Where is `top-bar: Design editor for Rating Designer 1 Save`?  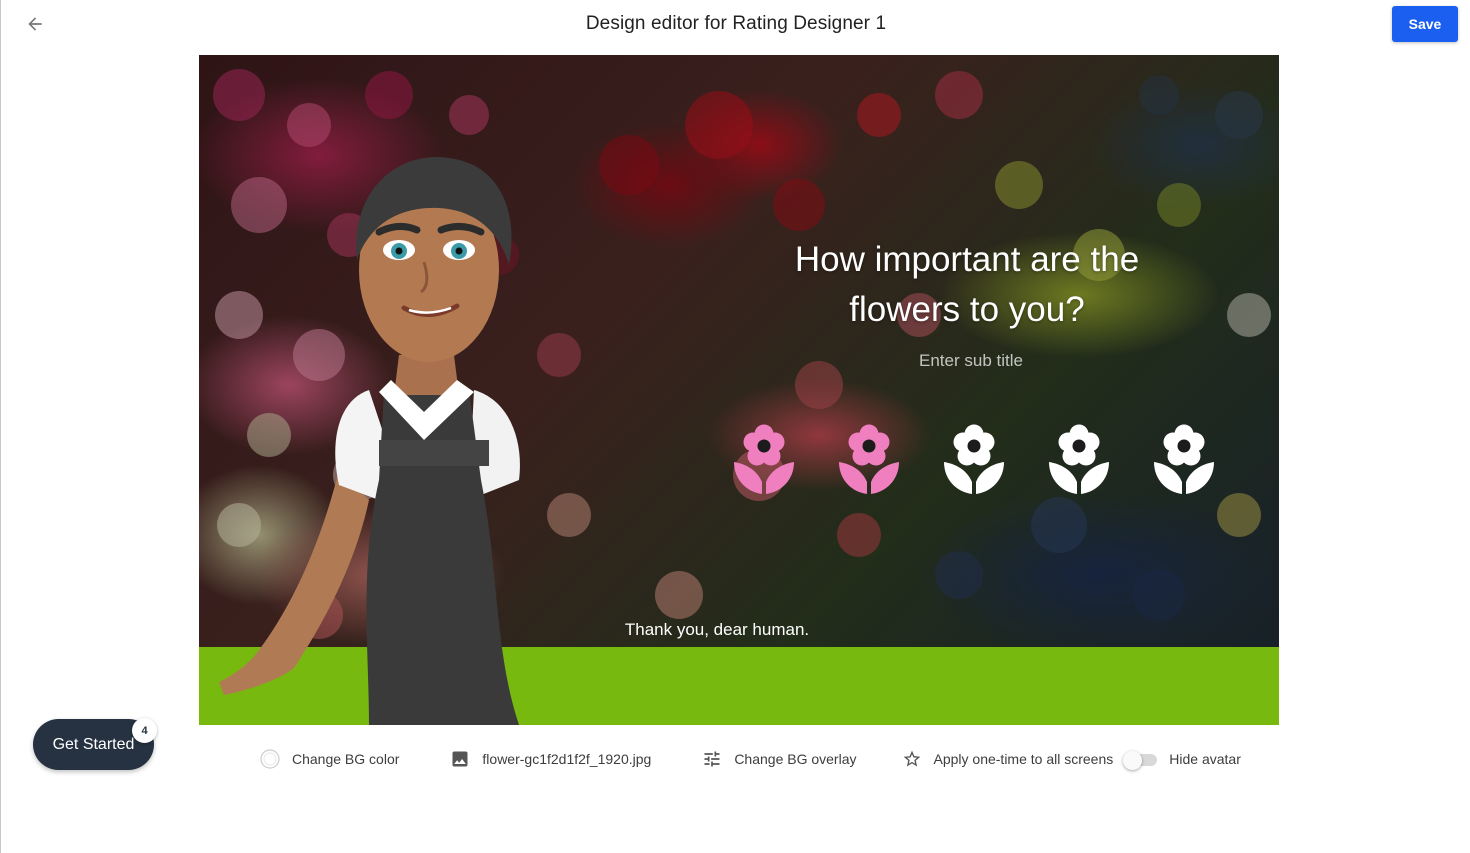
top-bar: Design editor for Rating Designer 1 Save is located at coordinates (735, 25).